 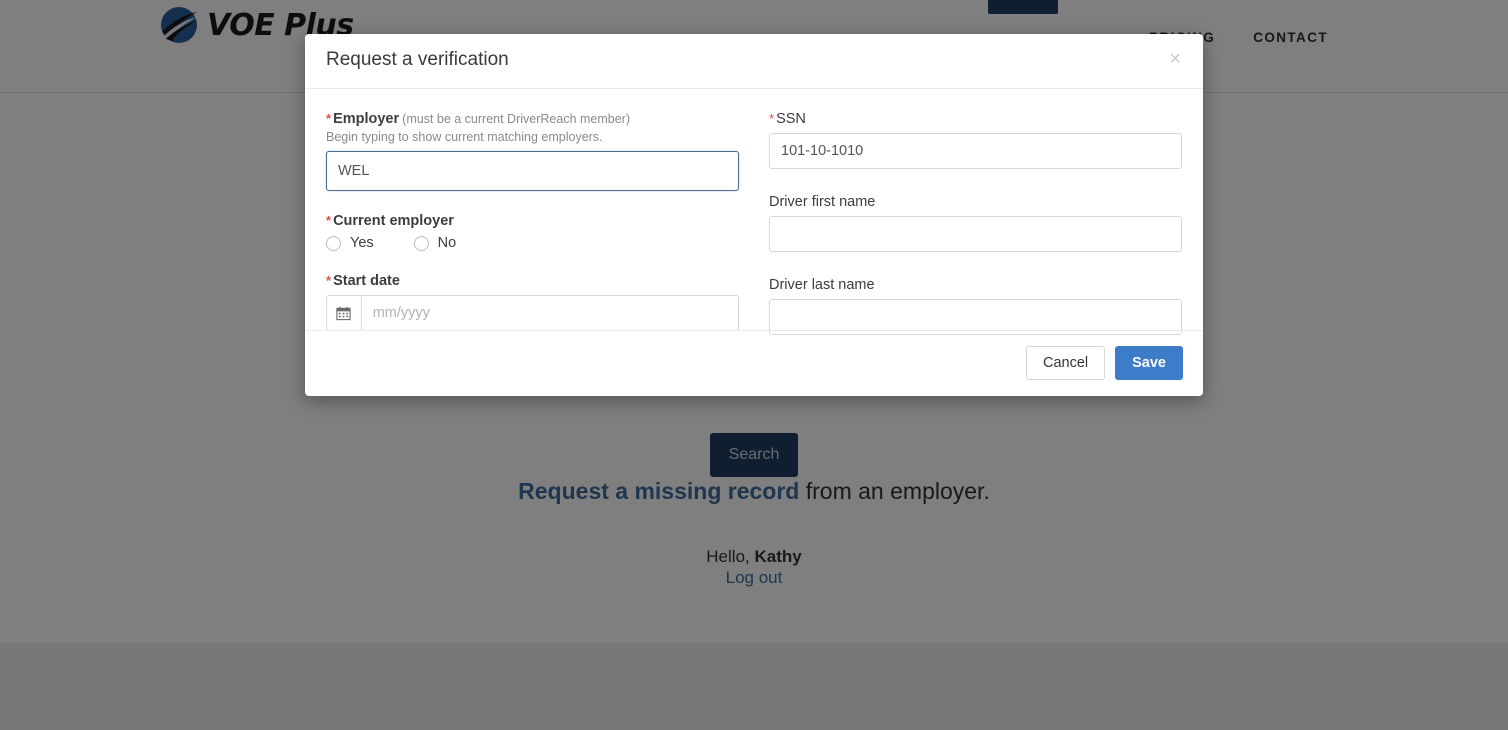 What do you see at coordinates (1175, 59) in the screenshot?
I see `close-icon: ×` at bounding box center [1175, 59].